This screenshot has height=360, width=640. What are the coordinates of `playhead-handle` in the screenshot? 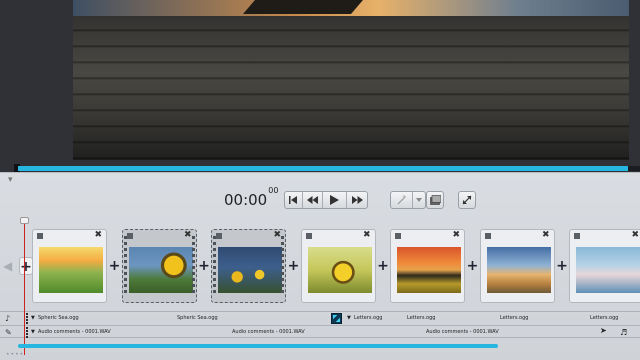 It's located at (24, 220).